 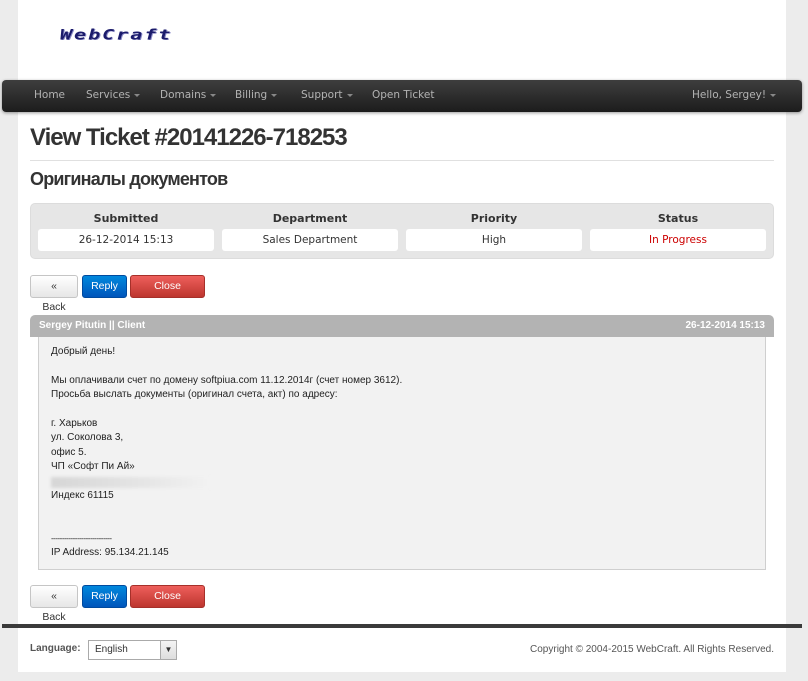 I want to click on info-value: Sales Department, so click(x=310, y=240).